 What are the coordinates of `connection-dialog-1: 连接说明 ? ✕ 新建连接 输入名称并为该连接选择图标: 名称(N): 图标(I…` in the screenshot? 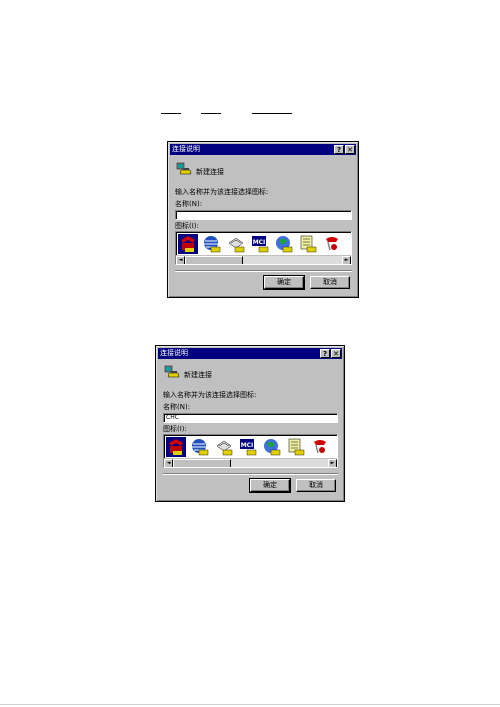 It's located at (263, 219).